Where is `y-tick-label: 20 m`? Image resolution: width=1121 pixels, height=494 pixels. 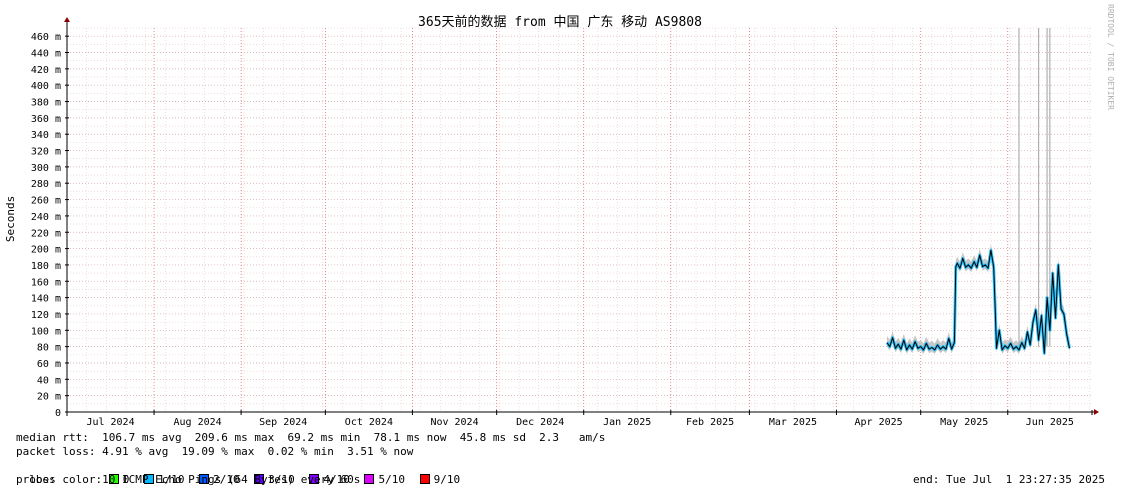 y-tick-label: 20 m is located at coordinates (49, 397).